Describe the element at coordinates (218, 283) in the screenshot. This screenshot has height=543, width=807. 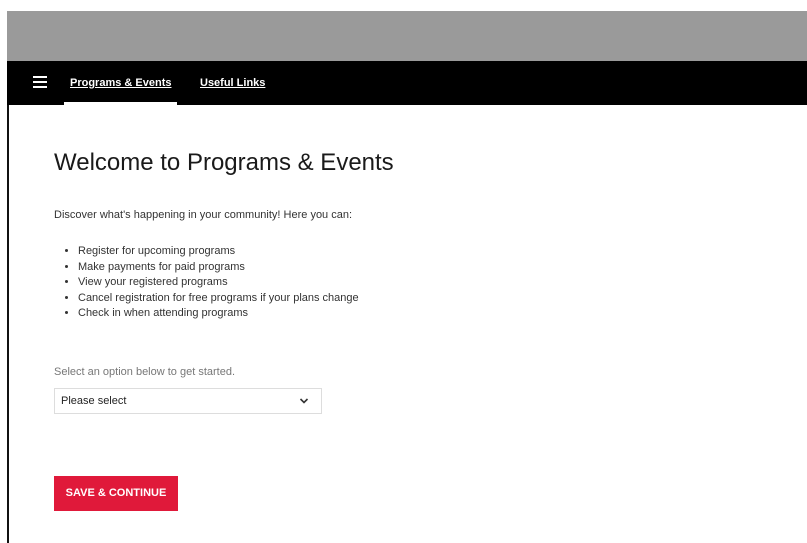
I see `list-item: View your registered programs` at that location.